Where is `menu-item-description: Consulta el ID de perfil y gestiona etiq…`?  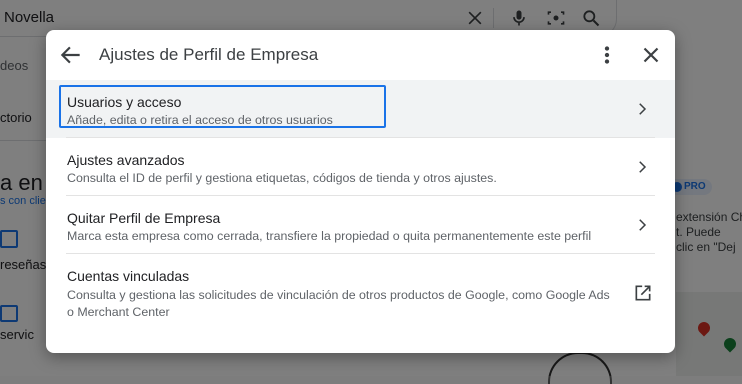
menu-item-description: Consulta el ID de perfil y gestiona etiq… is located at coordinates (282, 178).